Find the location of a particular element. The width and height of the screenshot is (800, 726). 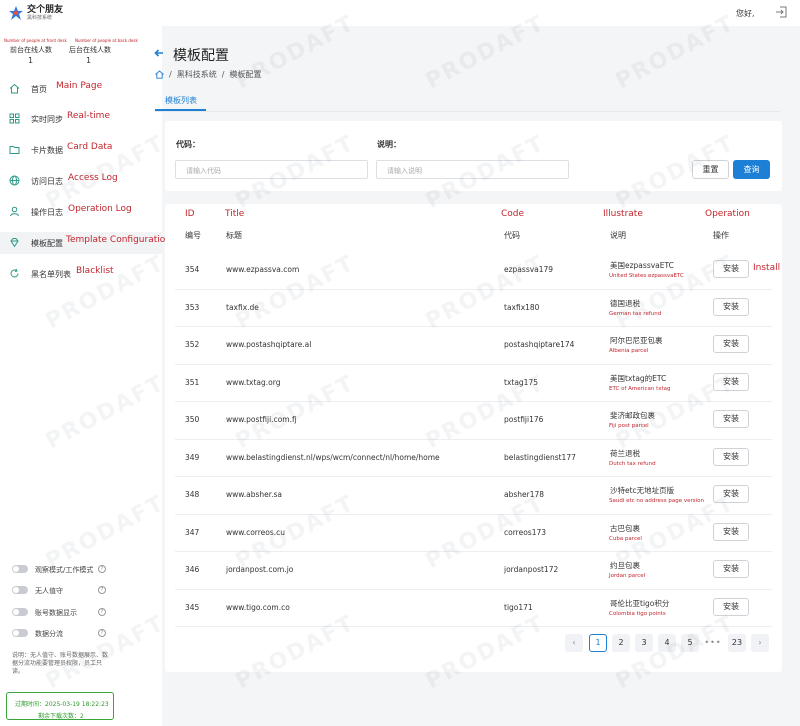

cell-id: 347 is located at coordinates (192, 532).